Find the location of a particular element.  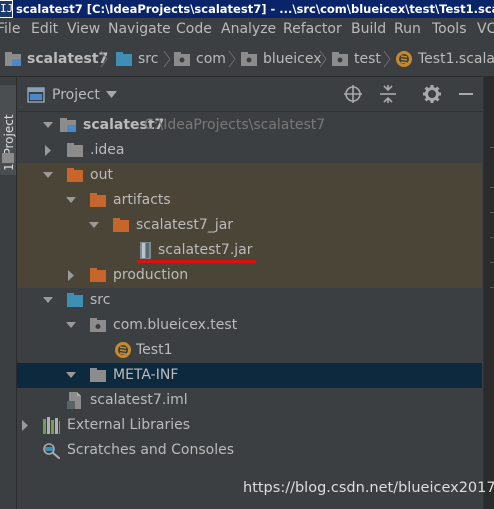

menu-vcs: VC is located at coordinates (485, 29).